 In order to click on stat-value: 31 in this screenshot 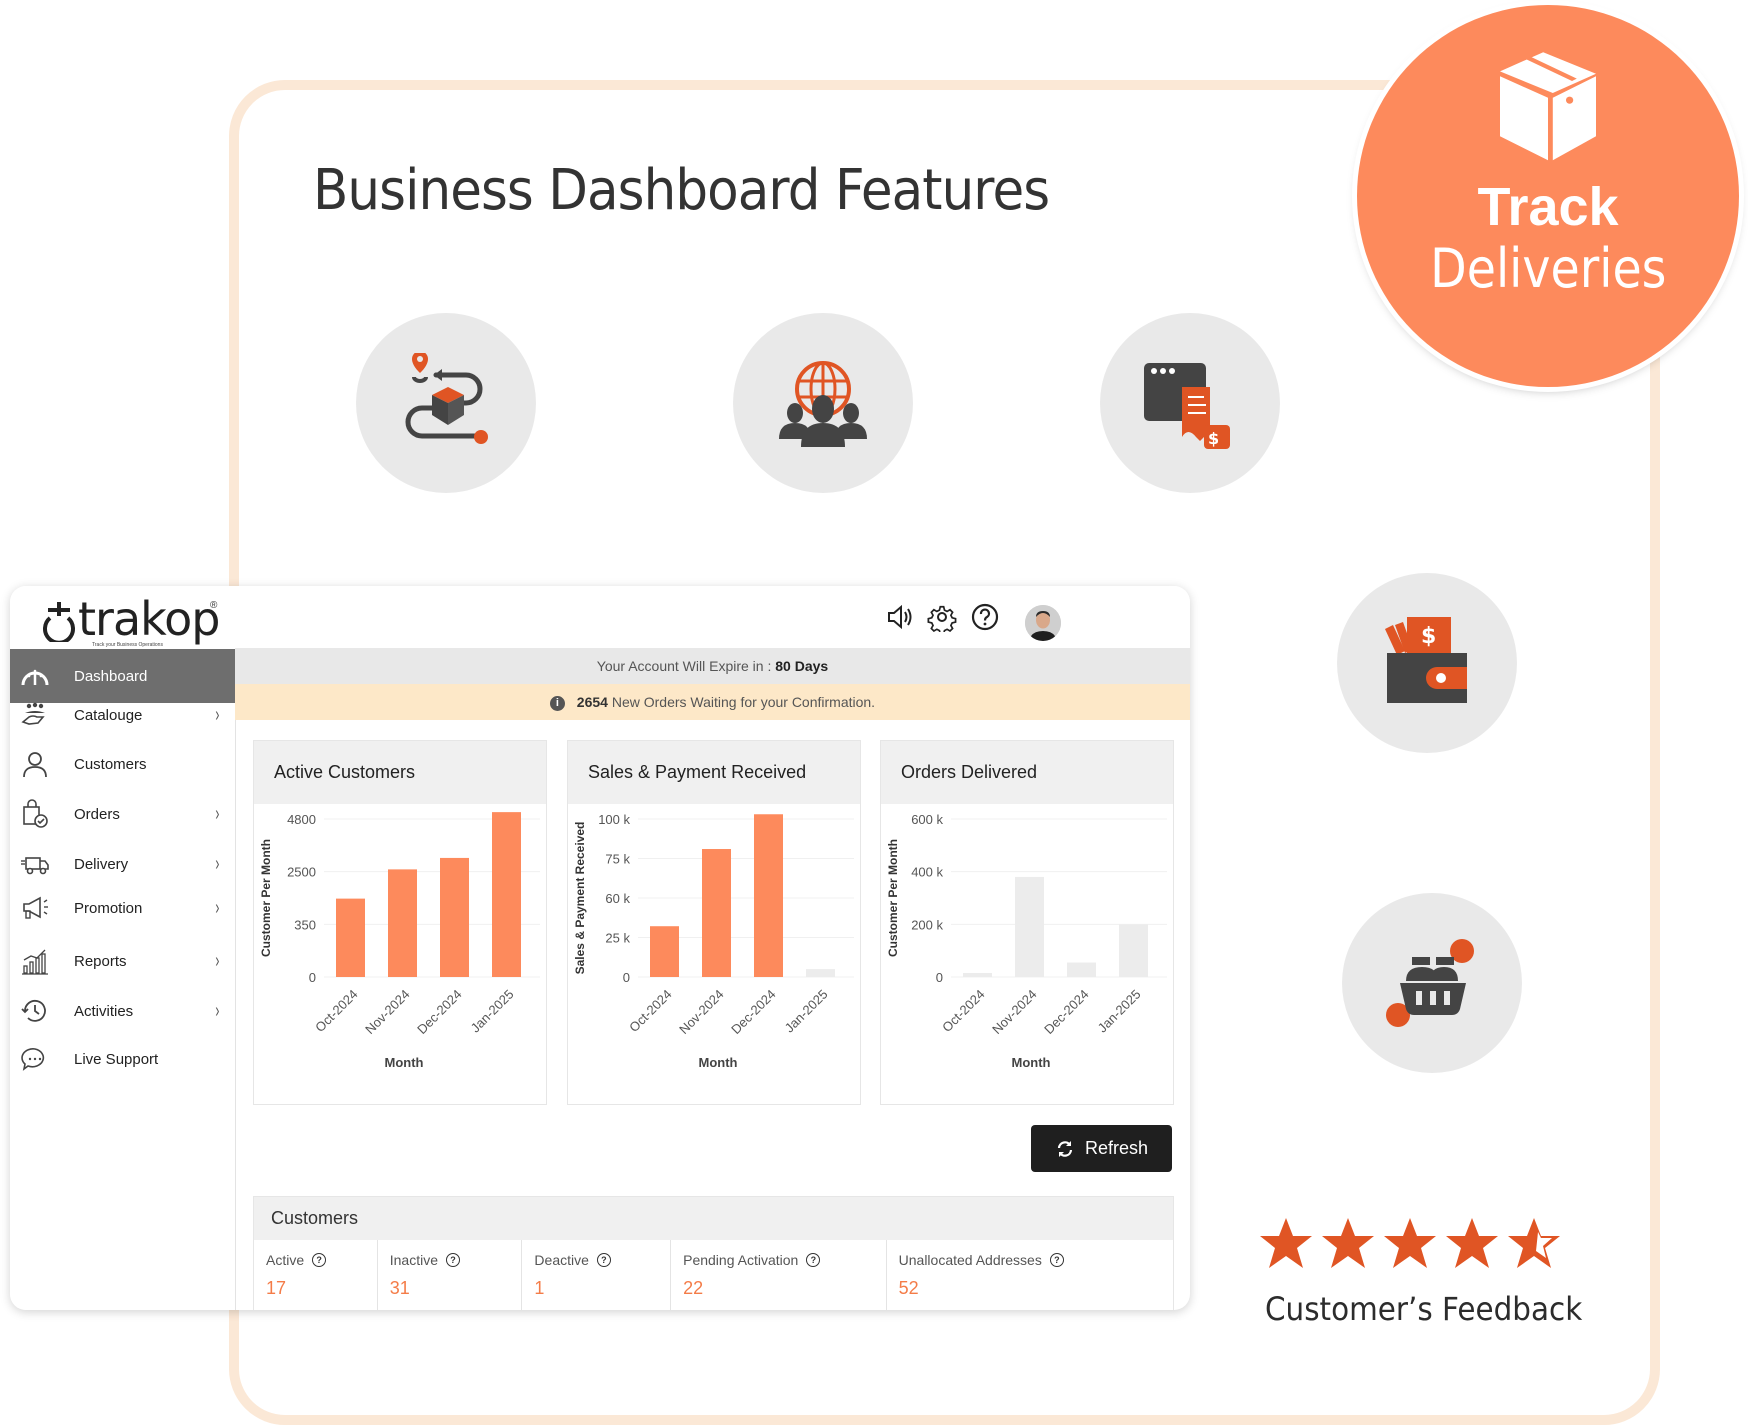, I will do `click(456, 1288)`.